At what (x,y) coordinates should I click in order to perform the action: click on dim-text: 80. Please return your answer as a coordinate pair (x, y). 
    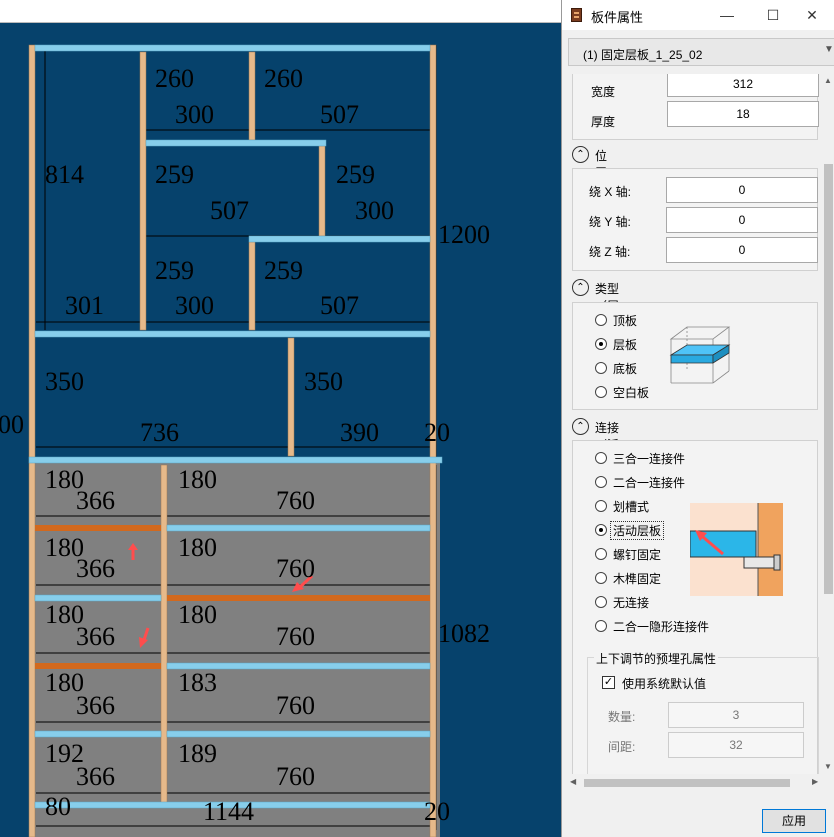
    Looking at the image, I should click on (58, 806).